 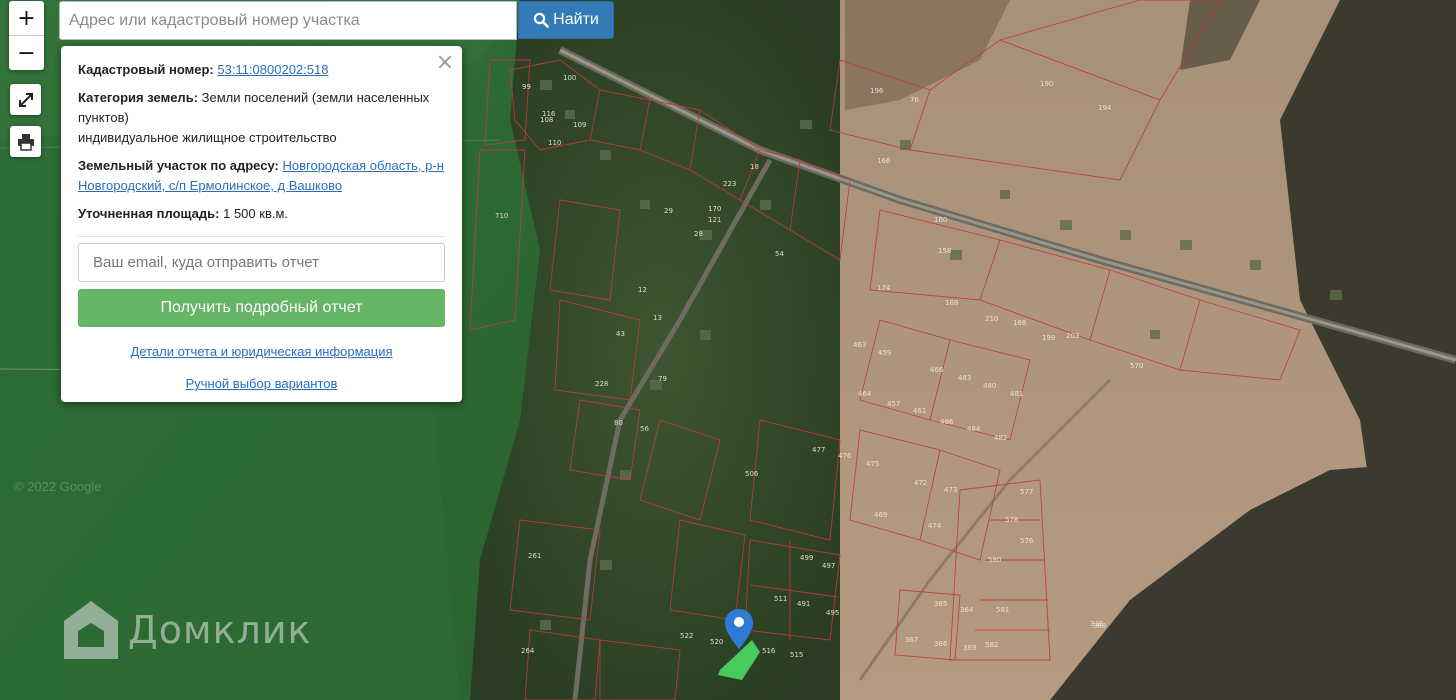 What do you see at coordinates (969, 648) in the screenshot?
I see `svg-text: 369` at bounding box center [969, 648].